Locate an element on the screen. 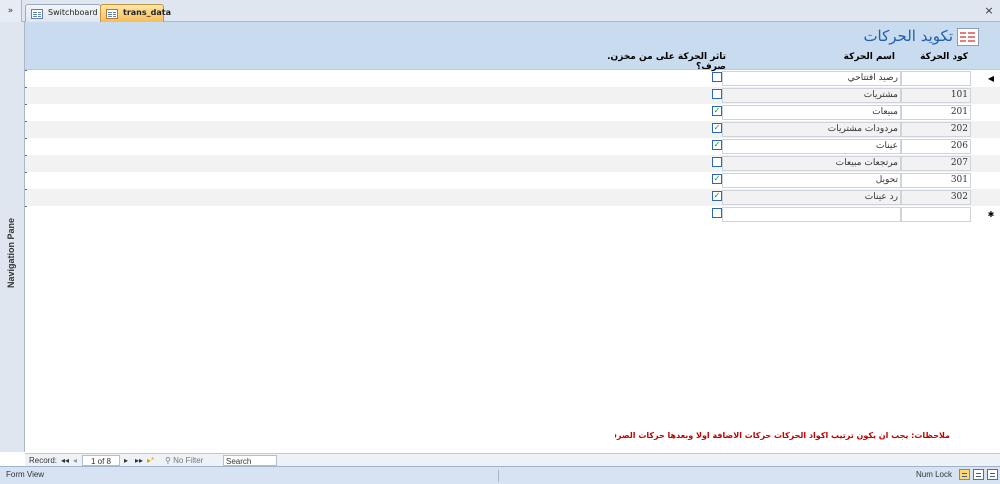 This screenshot has width=1000, height=484. navigation-pane-label: Navigation Pane is located at coordinates (11, 253).